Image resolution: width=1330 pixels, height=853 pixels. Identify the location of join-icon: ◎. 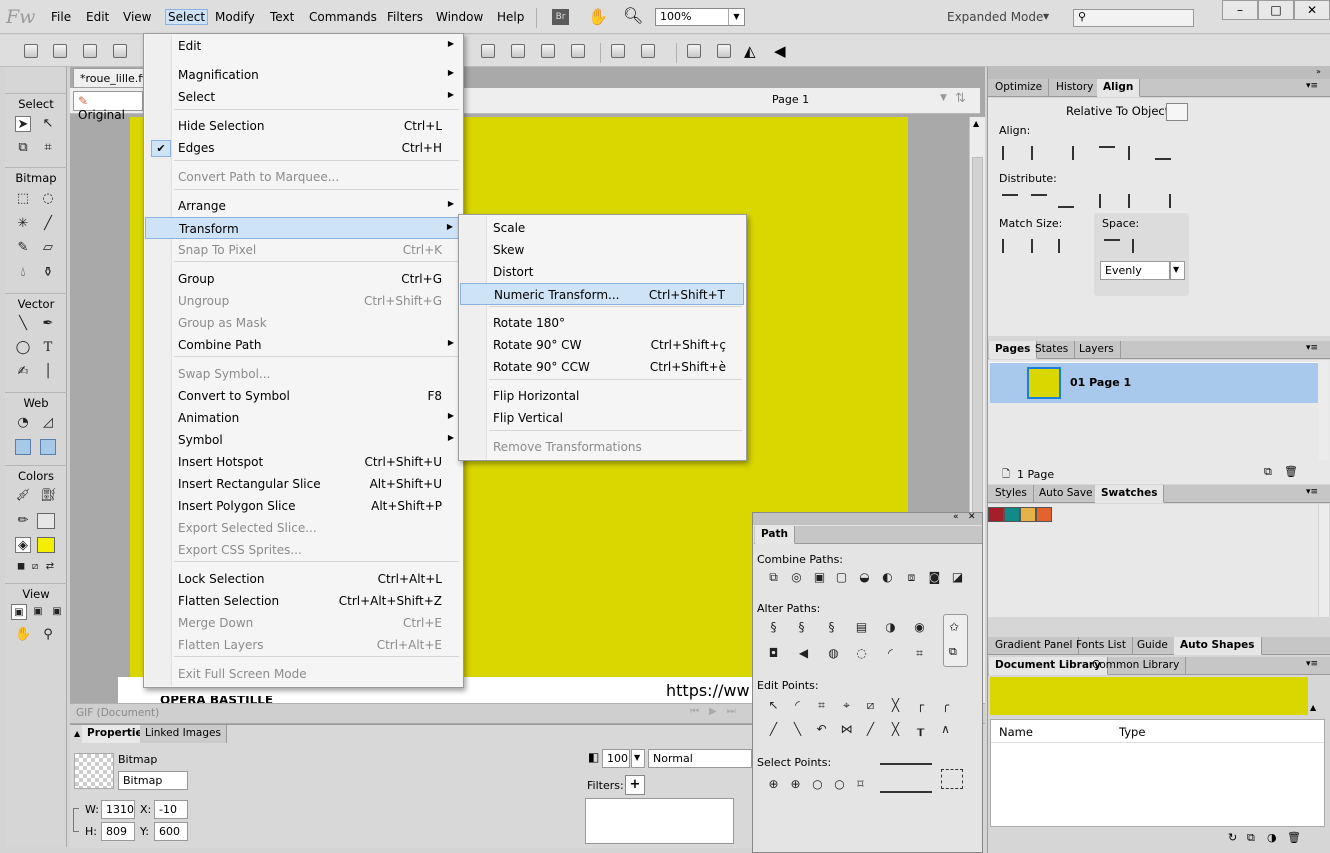
(796, 577).